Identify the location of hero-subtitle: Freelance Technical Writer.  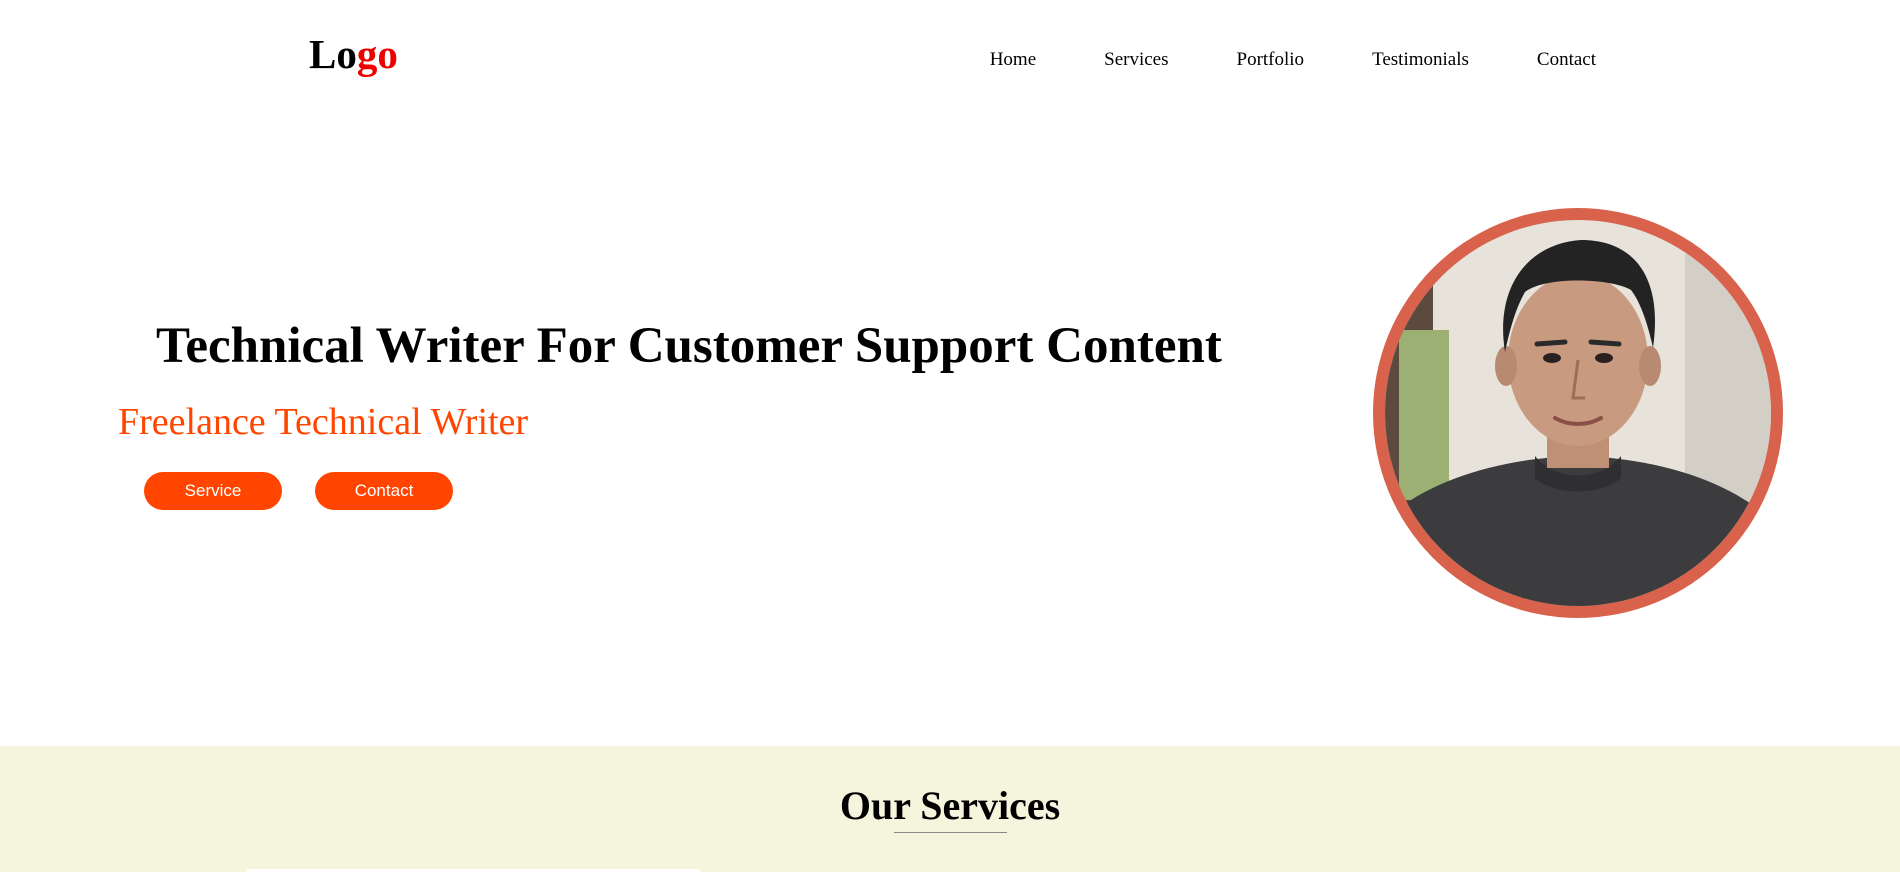
(323, 422).